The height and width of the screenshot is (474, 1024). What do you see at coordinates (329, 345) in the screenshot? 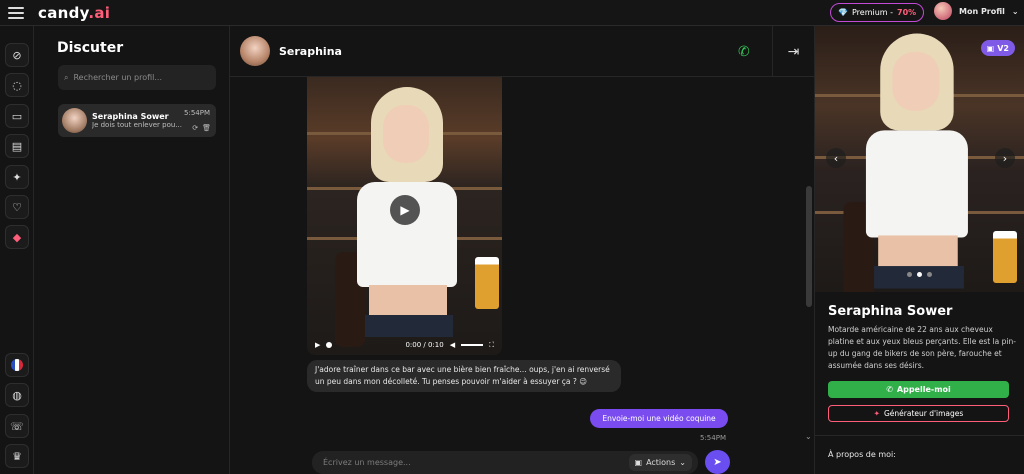
I see `seek-handle` at bounding box center [329, 345].